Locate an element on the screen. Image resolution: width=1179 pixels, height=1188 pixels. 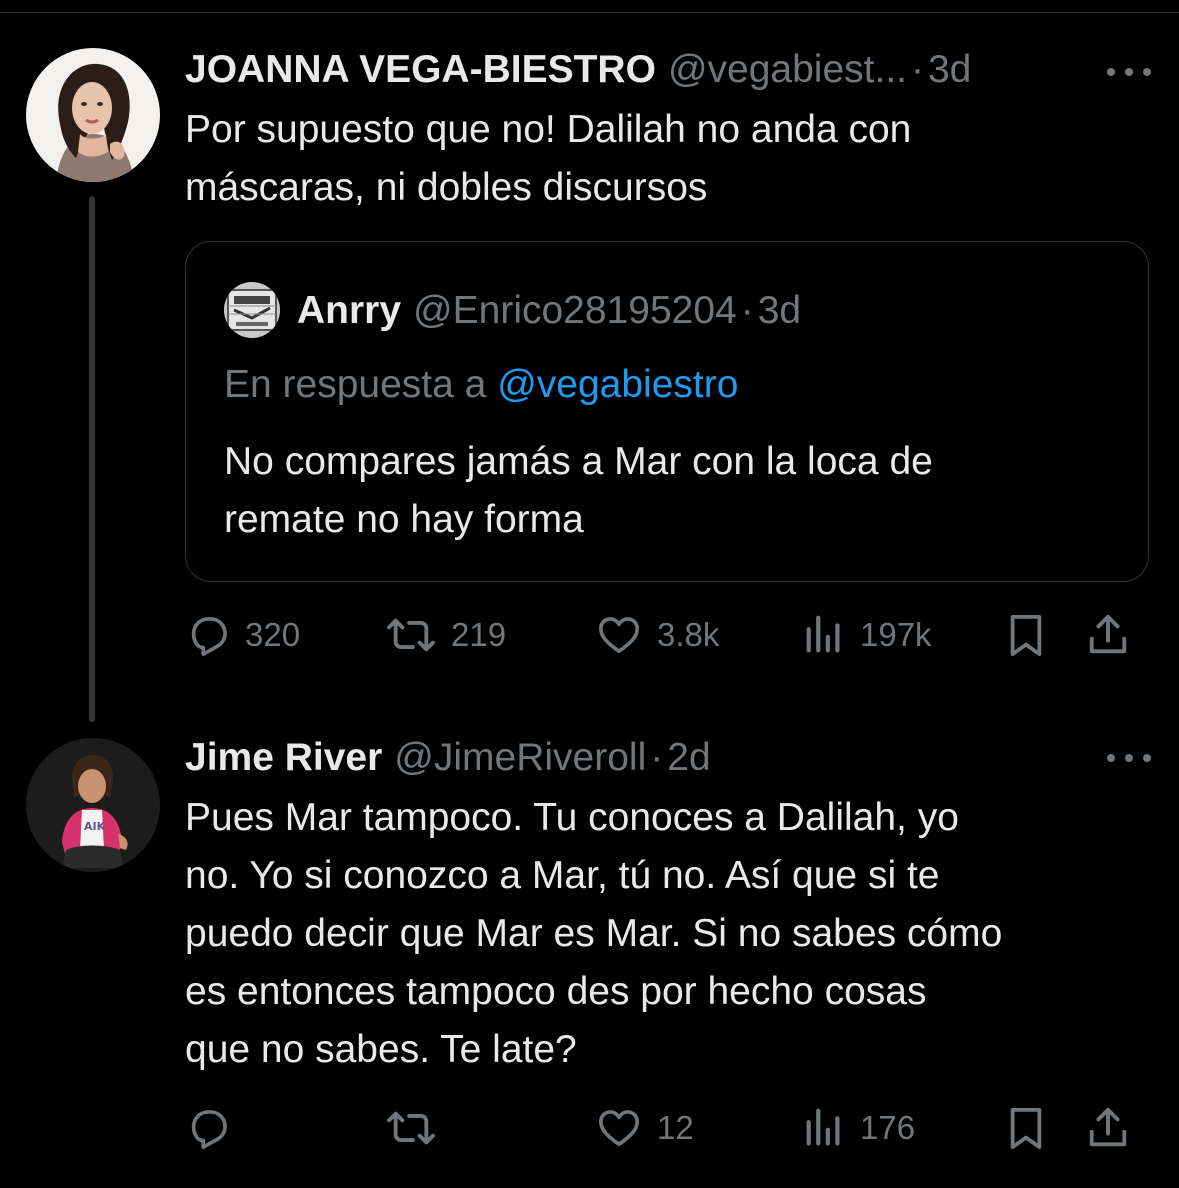
retweet-button is located at coordinates (418, 1128).